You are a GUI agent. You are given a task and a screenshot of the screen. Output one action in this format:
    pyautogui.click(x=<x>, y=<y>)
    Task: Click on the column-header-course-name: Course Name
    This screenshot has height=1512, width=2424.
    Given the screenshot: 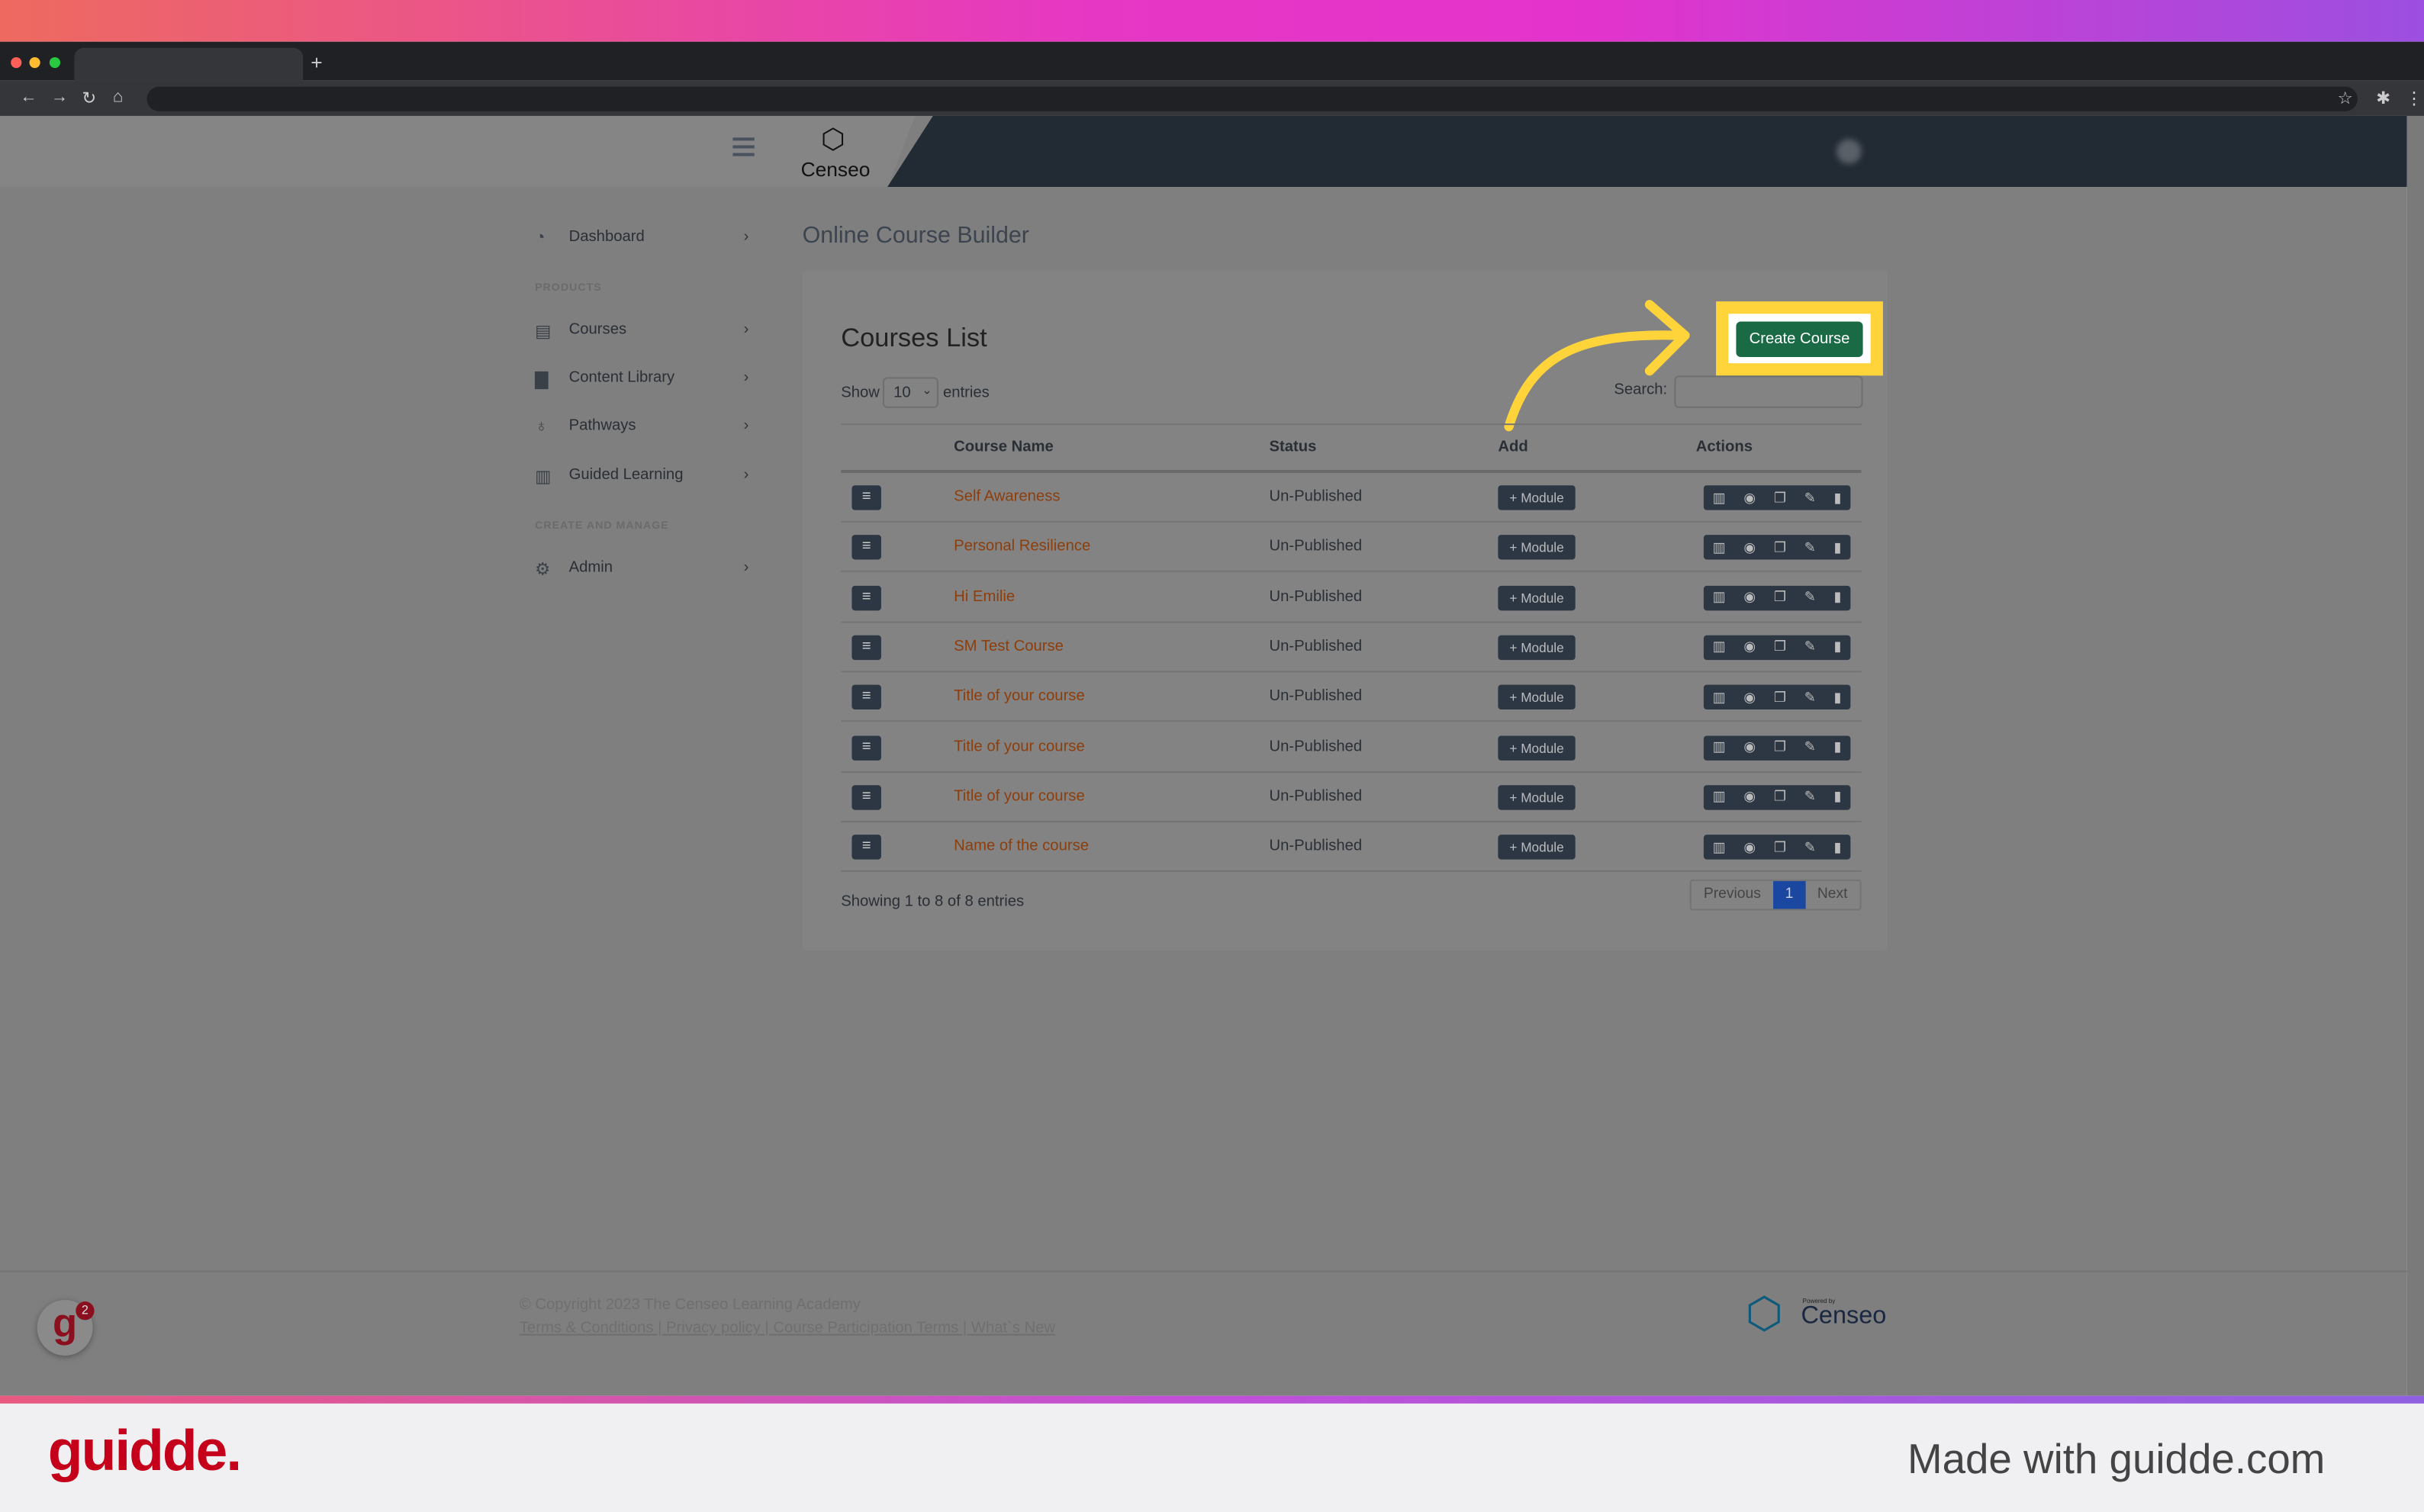 What is the action you would take?
    pyautogui.click(x=1004, y=447)
    